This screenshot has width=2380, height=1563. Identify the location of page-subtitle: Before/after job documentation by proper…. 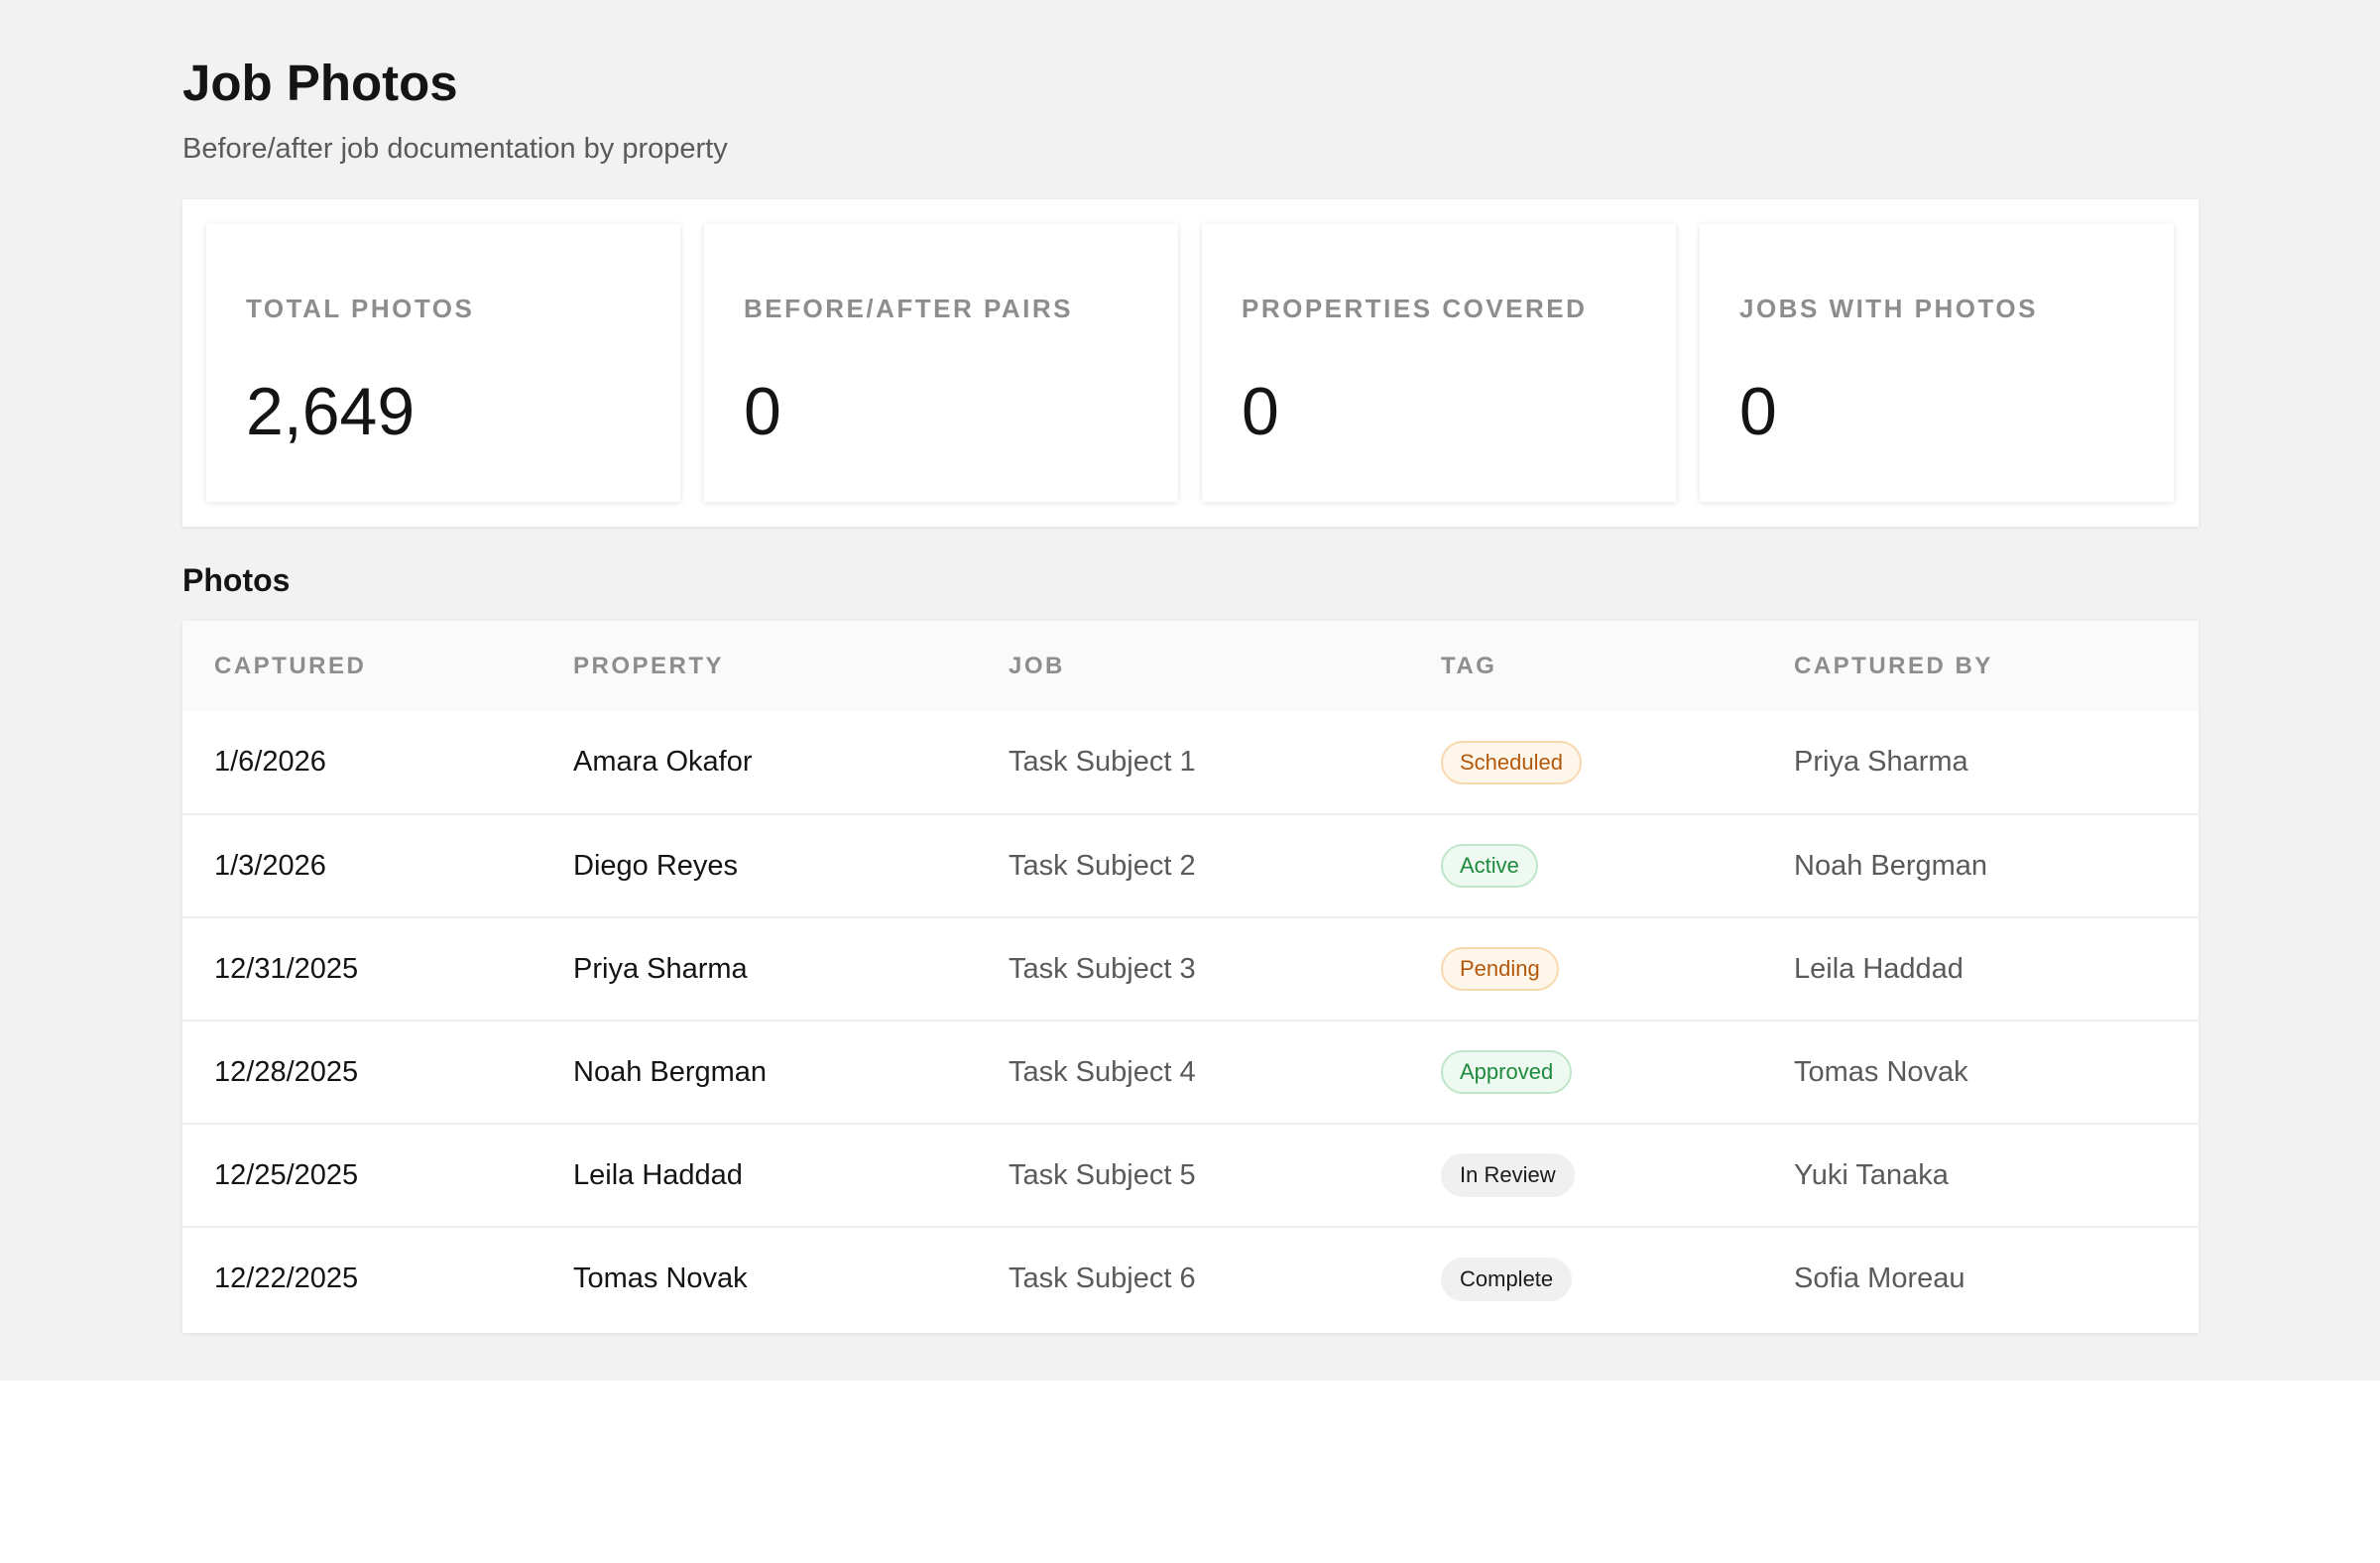
(455, 149).